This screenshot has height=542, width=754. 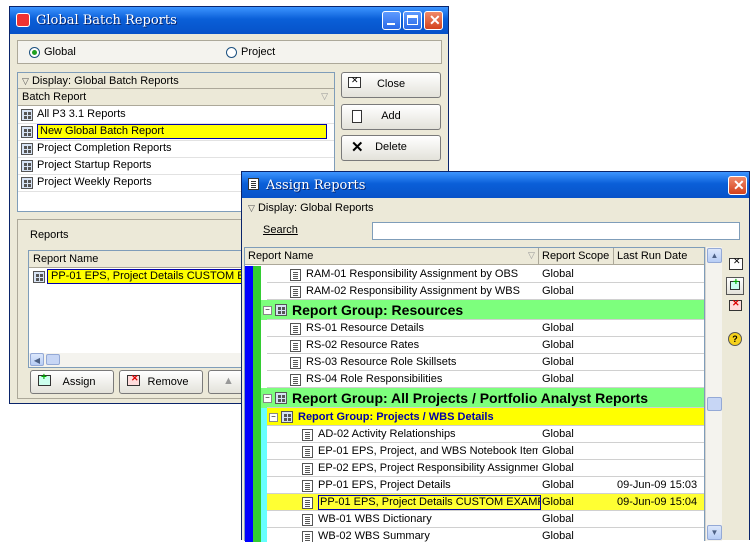 What do you see at coordinates (575, 256) in the screenshot?
I see `report-scope-column: Report Scope` at bounding box center [575, 256].